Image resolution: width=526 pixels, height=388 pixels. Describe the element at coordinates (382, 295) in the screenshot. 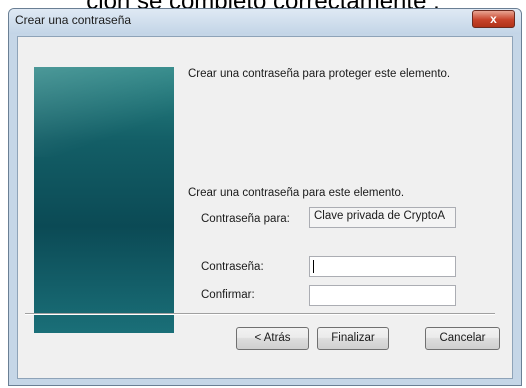

I see `confirm-password-field` at that location.